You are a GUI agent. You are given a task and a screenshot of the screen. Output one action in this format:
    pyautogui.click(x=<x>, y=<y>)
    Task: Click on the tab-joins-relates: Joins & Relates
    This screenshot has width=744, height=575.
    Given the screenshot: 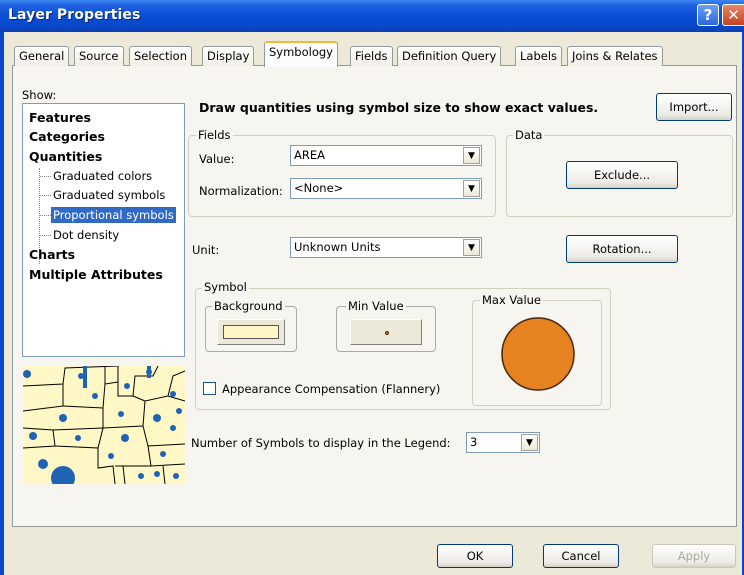 What is the action you would take?
    pyautogui.click(x=615, y=56)
    